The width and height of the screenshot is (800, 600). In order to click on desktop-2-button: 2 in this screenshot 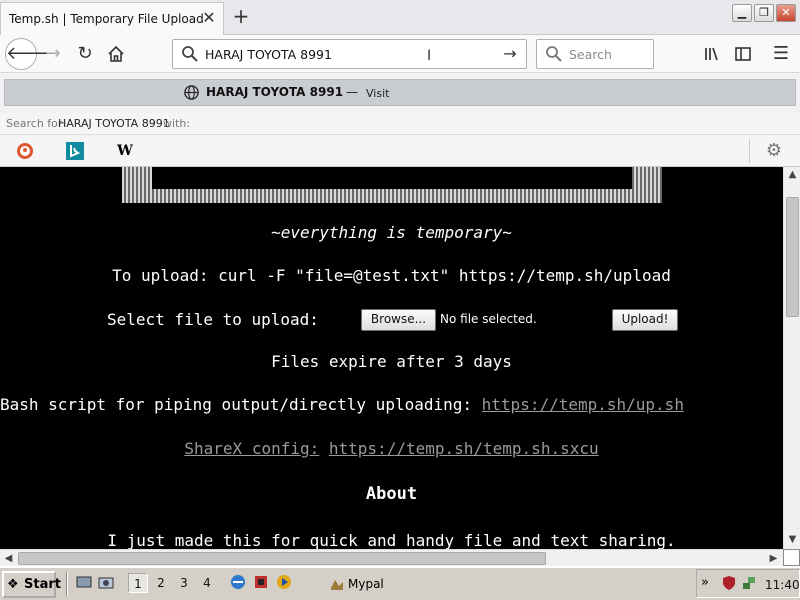, I will do `click(161, 583)`.